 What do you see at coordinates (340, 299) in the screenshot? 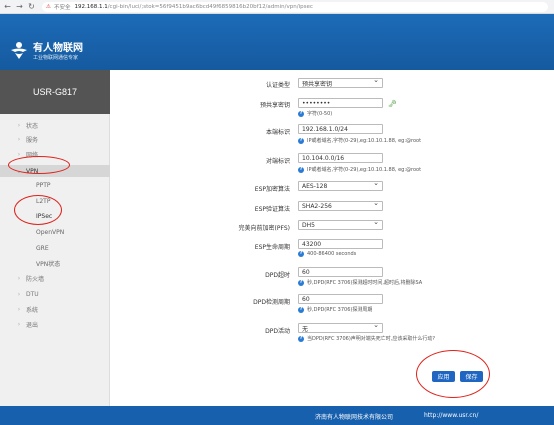
I see `dpd-interval-input: 60` at bounding box center [340, 299].